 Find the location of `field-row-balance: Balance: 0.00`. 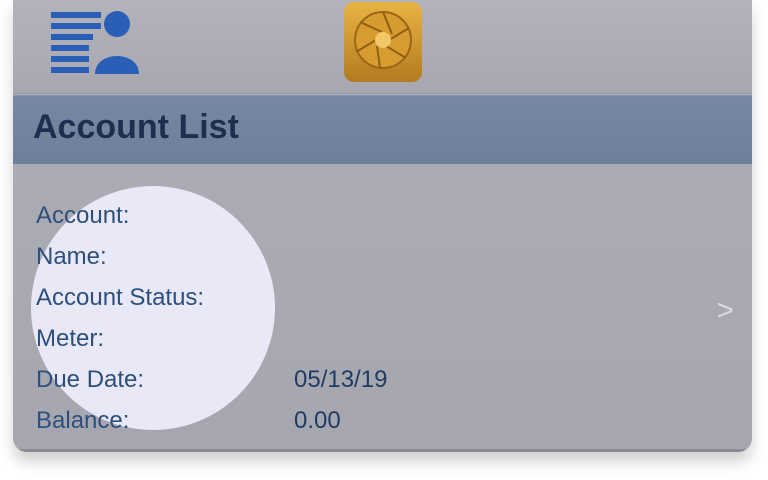

field-row-balance: Balance: 0.00 is located at coordinates (188, 421).